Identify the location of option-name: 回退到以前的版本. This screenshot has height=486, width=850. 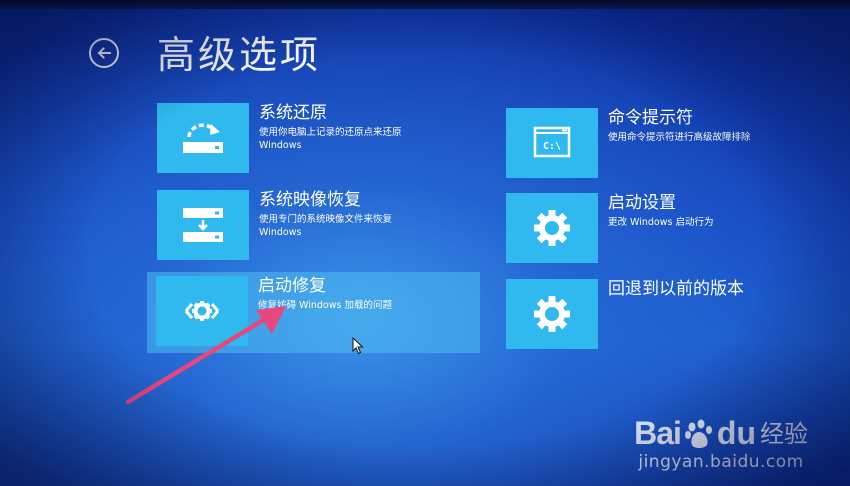
(676, 289).